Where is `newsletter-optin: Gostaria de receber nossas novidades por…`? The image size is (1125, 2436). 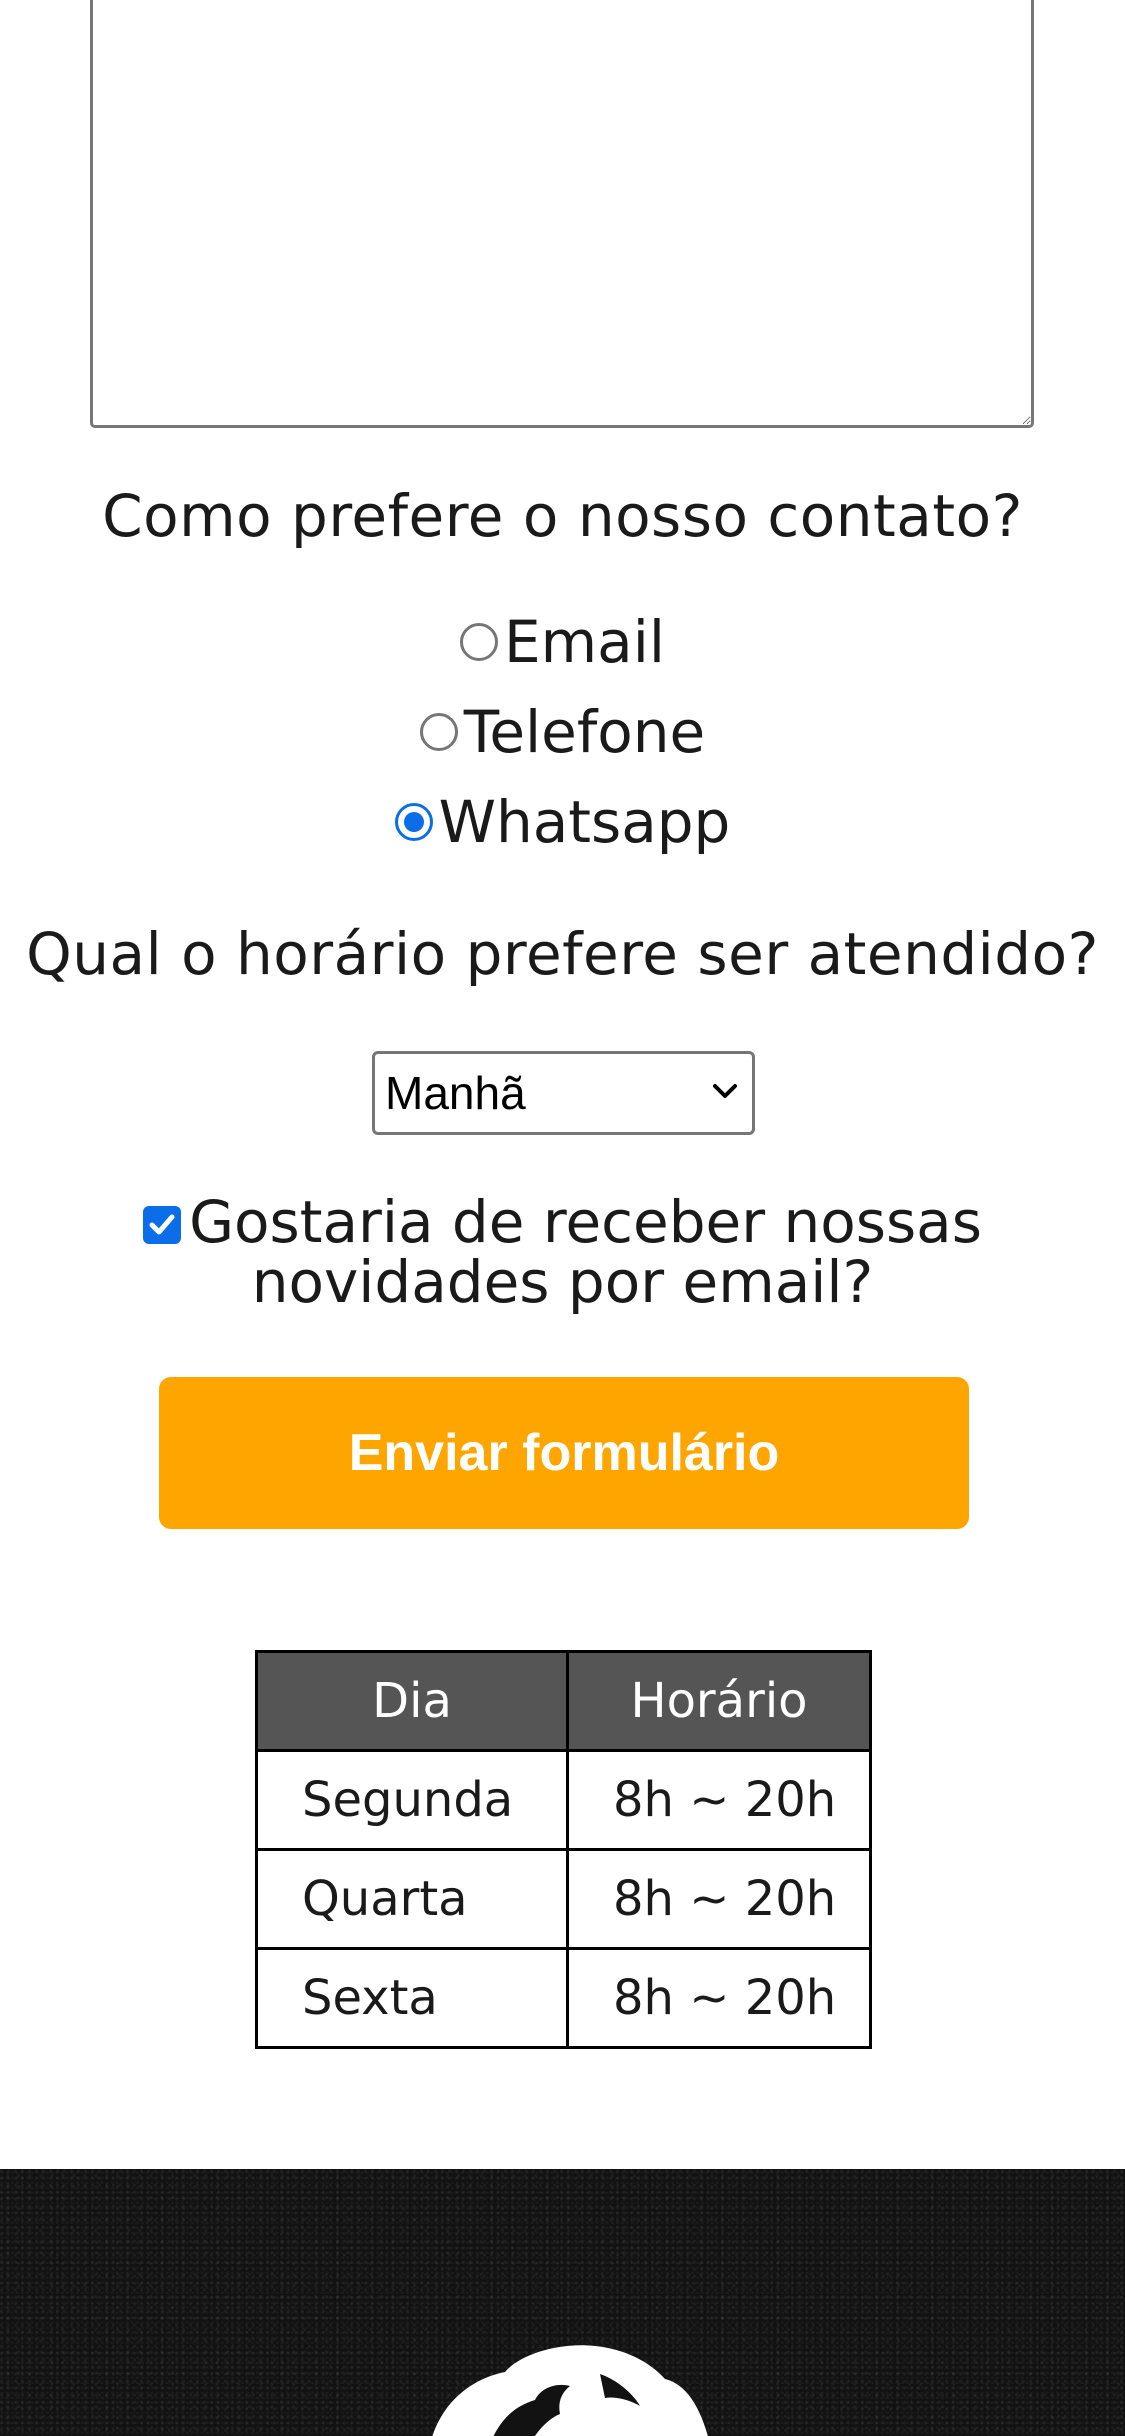 newsletter-optin: Gostaria de receber nossas novidades por… is located at coordinates (562, 1252).